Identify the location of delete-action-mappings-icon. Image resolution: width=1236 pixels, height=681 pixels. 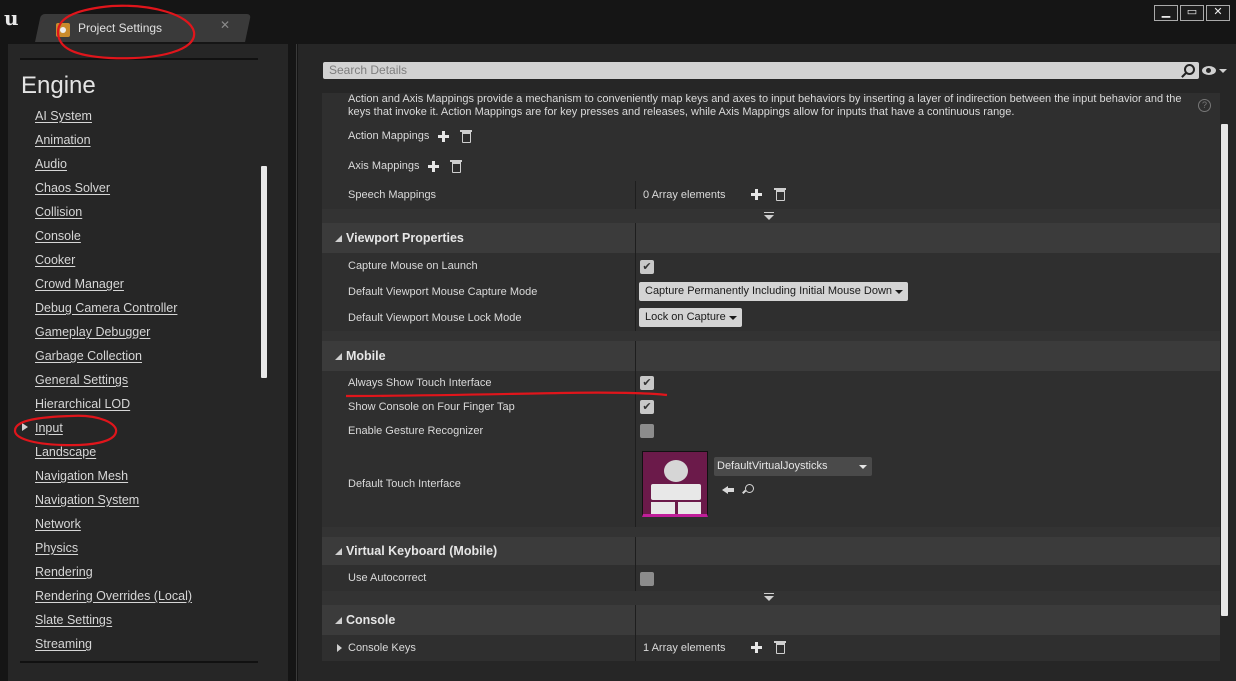
(466, 136).